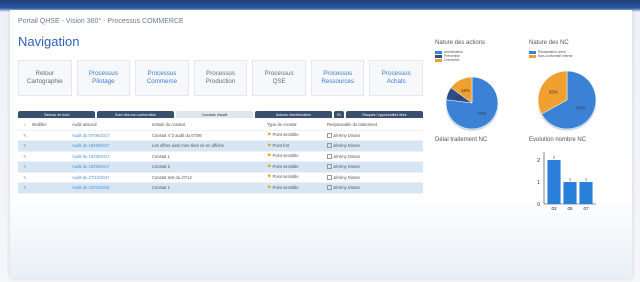 Image resolution: width=640 pixels, height=282 pixels. I want to click on intitule-cell: Constat n°3 audit du 07/06, so click(177, 135).